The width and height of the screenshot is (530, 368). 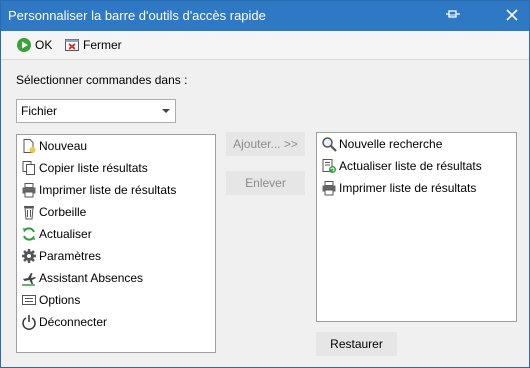 I want to click on remove-button: Enlever, so click(x=265, y=183).